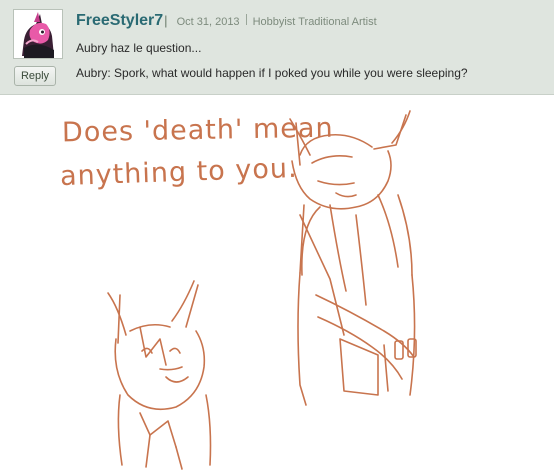 This screenshot has width=554, height=473. Describe the element at coordinates (35, 76) in the screenshot. I see `reply-button: Reply` at that location.